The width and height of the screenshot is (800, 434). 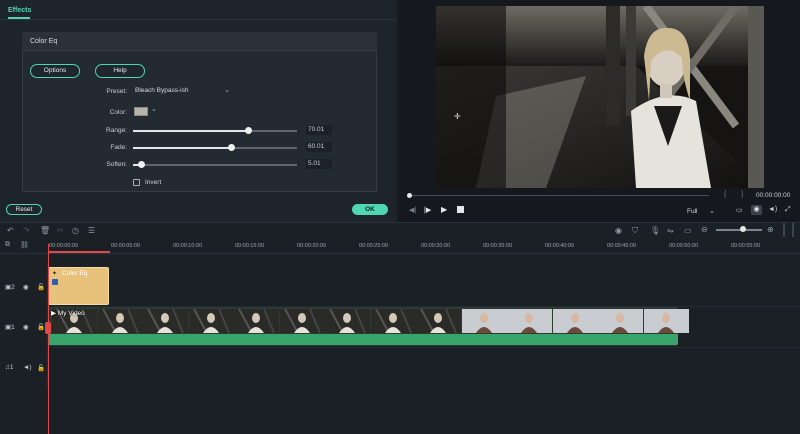 What do you see at coordinates (409, 195) in the screenshot?
I see `preview-scrubber-handle` at bounding box center [409, 195].